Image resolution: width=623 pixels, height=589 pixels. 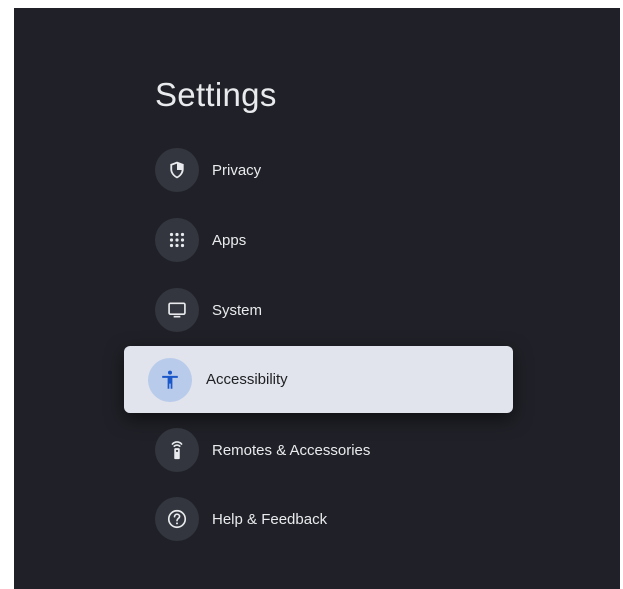 I want to click on menu-item-label: Apps, so click(x=229, y=240).